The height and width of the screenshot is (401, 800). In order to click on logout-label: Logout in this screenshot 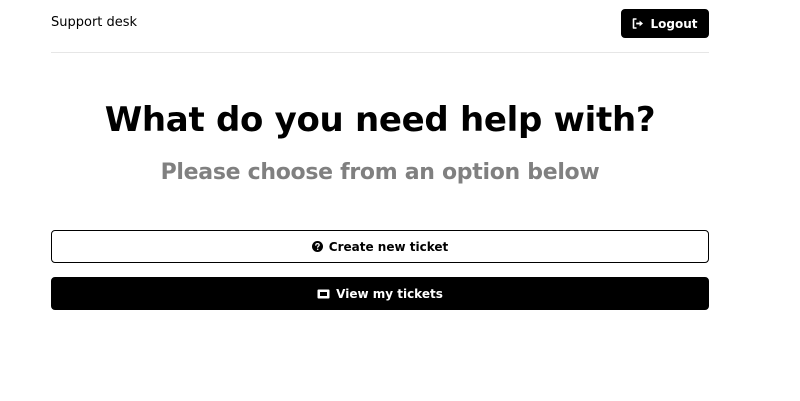, I will do `click(674, 23)`.